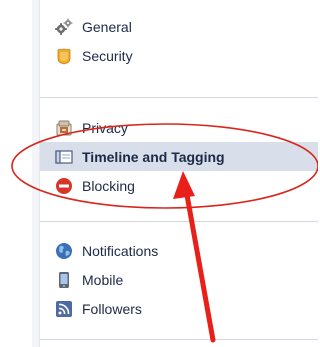 This screenshot has width=320, height=347. Describe the element at coordinates (64, 280) in the screenshot. I see `mobile-phone-icon` at that location.